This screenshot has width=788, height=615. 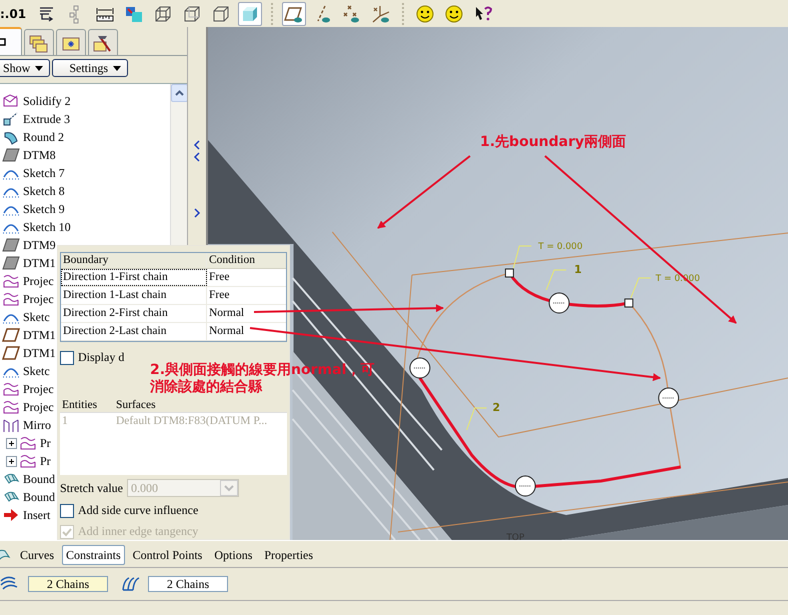 I want to click on folders-icon, so click(x=39, y=42).